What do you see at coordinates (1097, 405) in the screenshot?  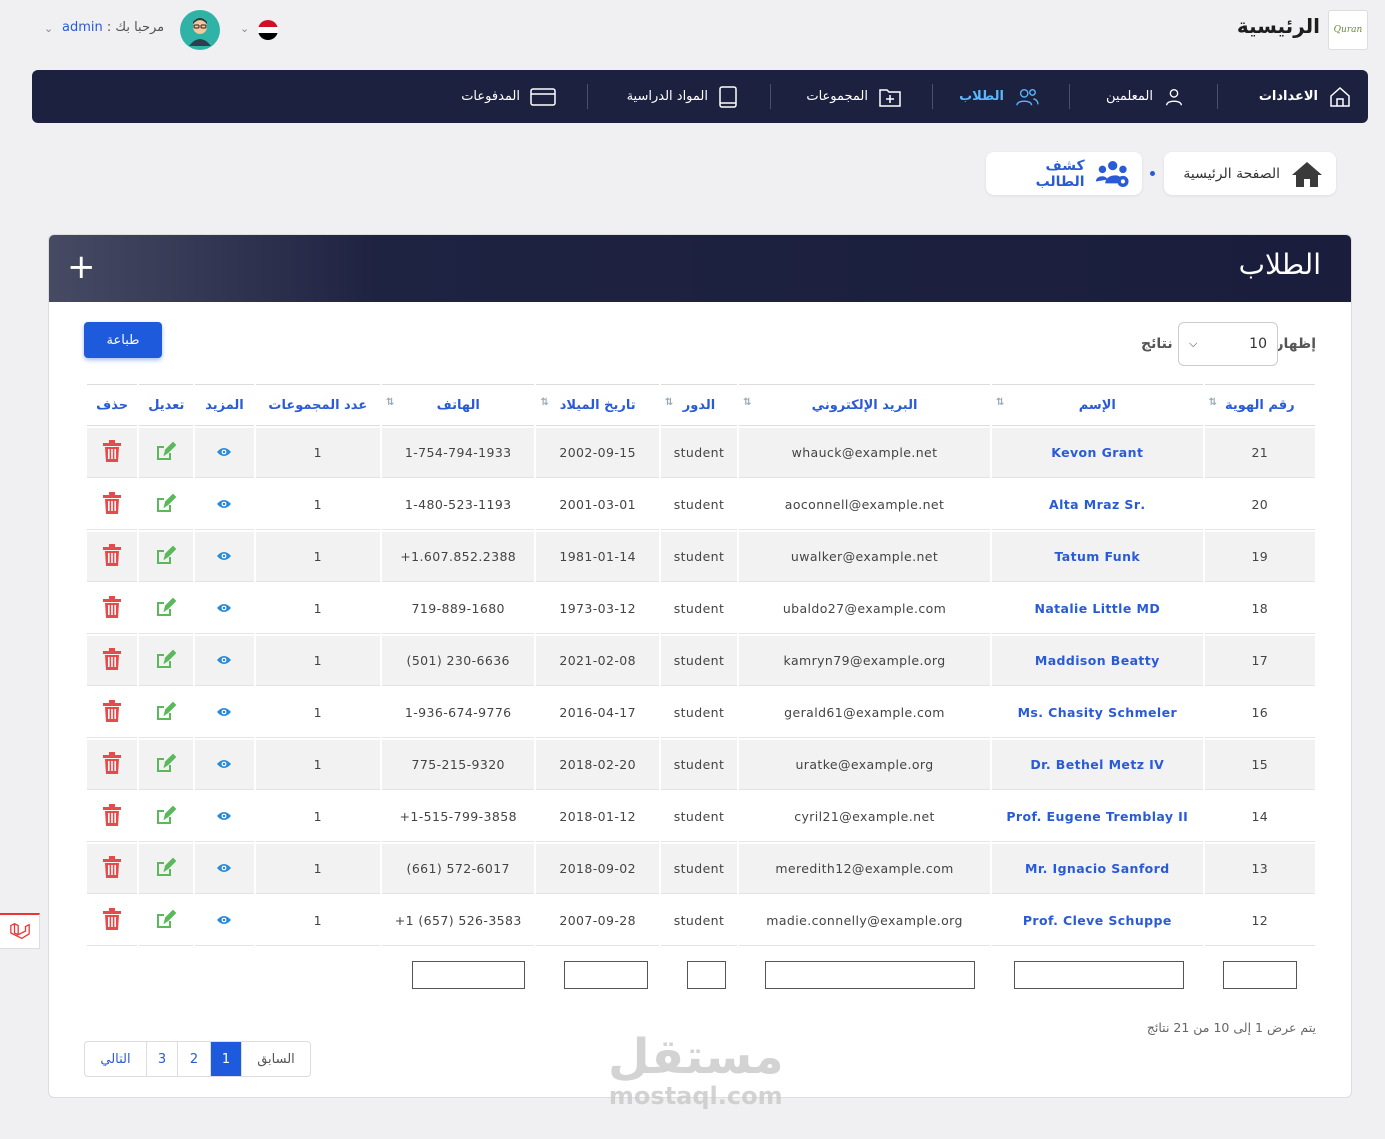 I see `column-header-name: الإسم ⇅` at bounding box center [1097, 405].